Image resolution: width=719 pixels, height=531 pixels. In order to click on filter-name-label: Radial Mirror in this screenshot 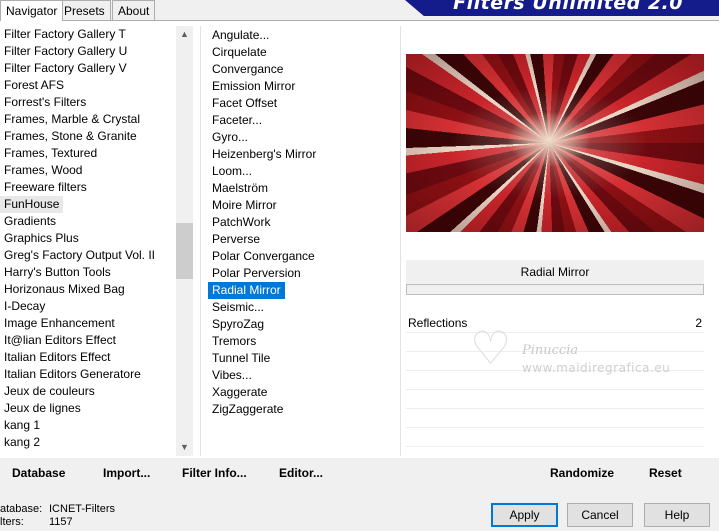, I will do `click(555, 272)`.